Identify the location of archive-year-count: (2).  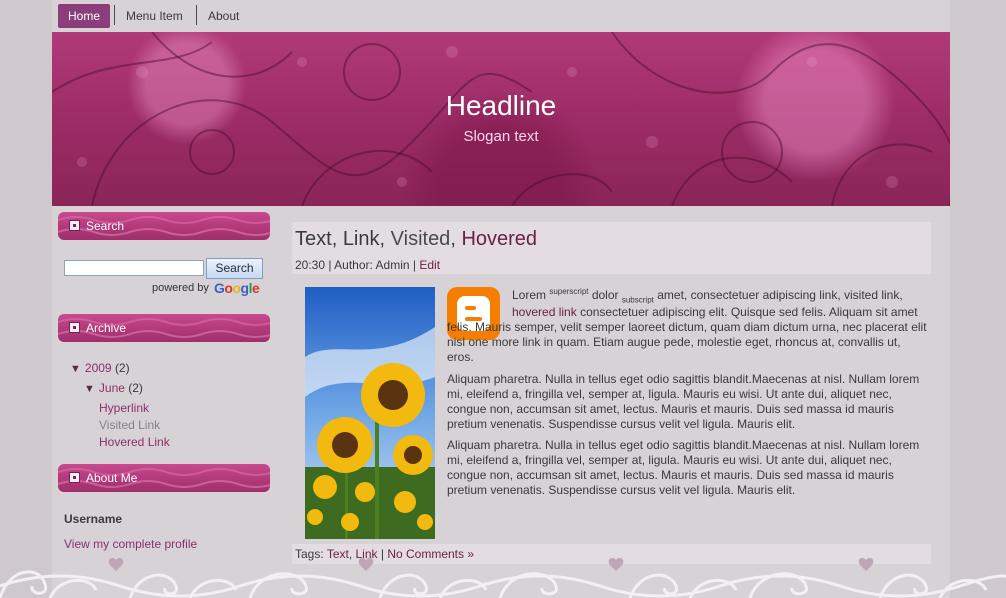
(122, 368).